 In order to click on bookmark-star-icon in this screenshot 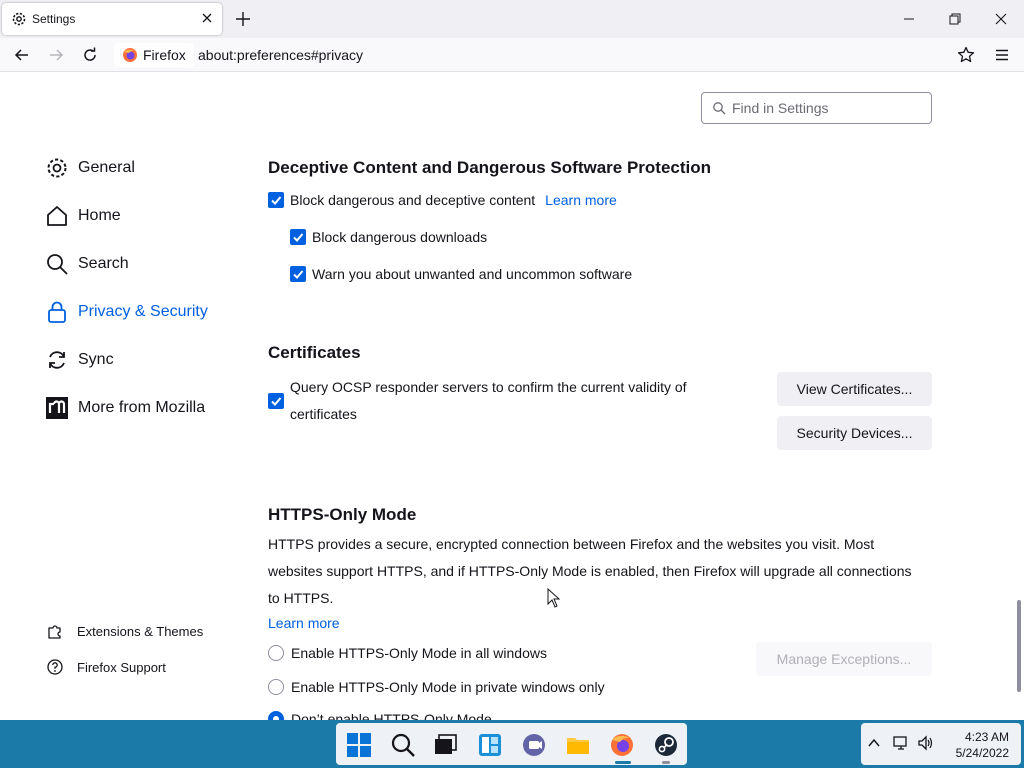, I will do `click(966, 55)`.